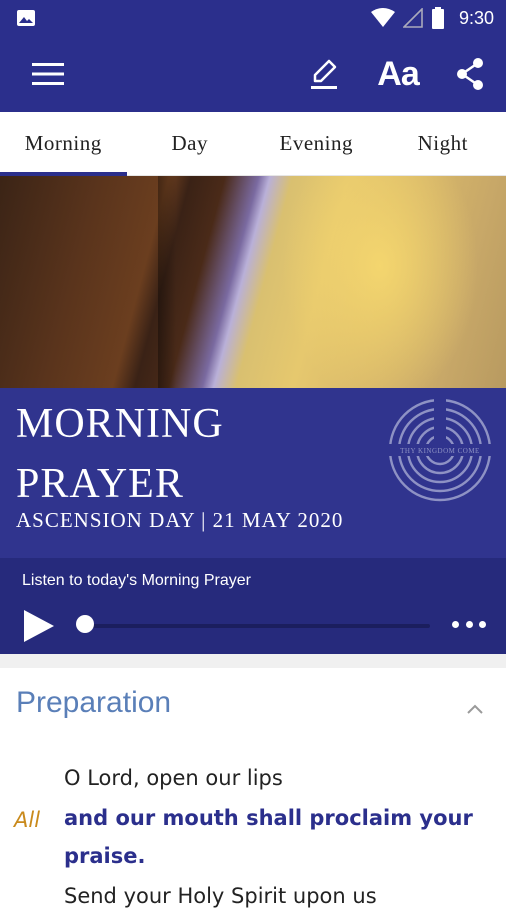 This screenshot has height=908, width=506. I want to click on page-title-line2: PRAYER, so click(120, 484).